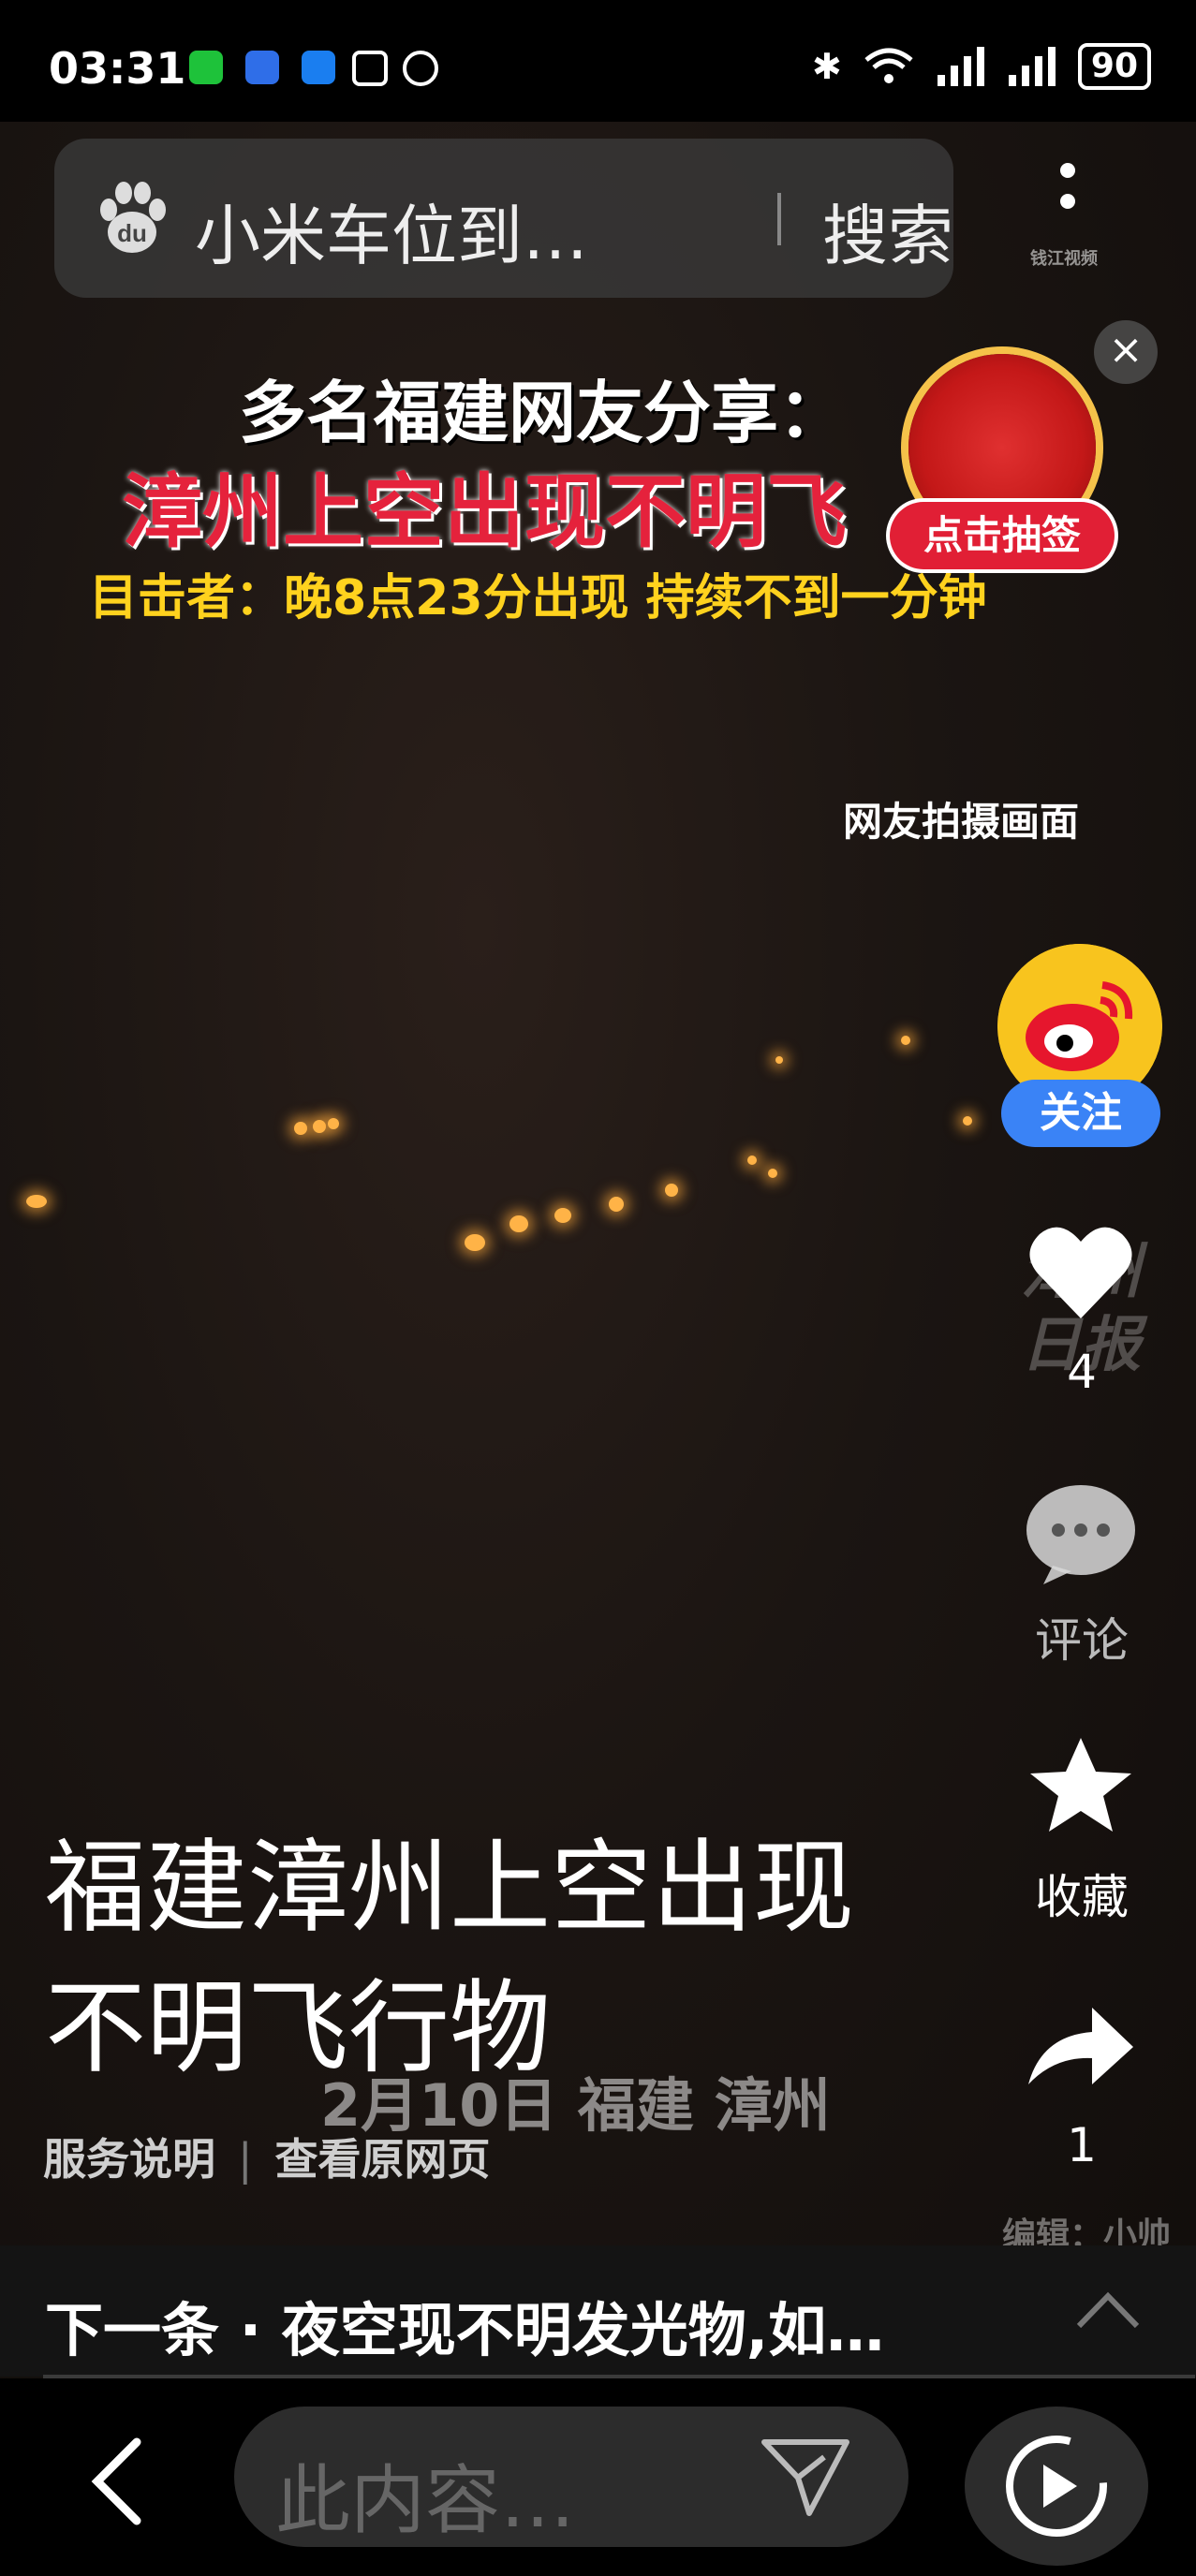  Describe the element at coordinates (1081, 1637) in the screenshot. I see `comment-label: 评论` at that location.